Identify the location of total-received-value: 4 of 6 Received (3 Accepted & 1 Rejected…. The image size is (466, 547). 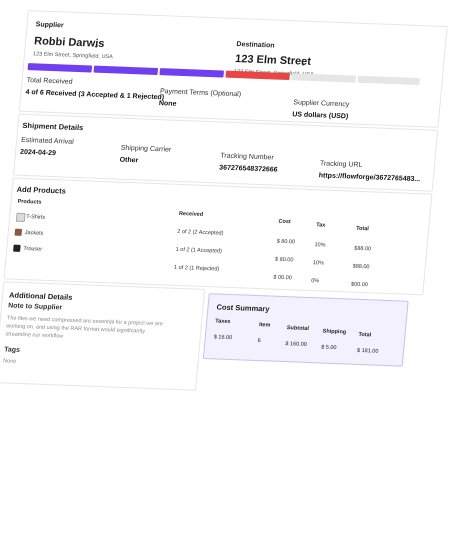
(95, 95).